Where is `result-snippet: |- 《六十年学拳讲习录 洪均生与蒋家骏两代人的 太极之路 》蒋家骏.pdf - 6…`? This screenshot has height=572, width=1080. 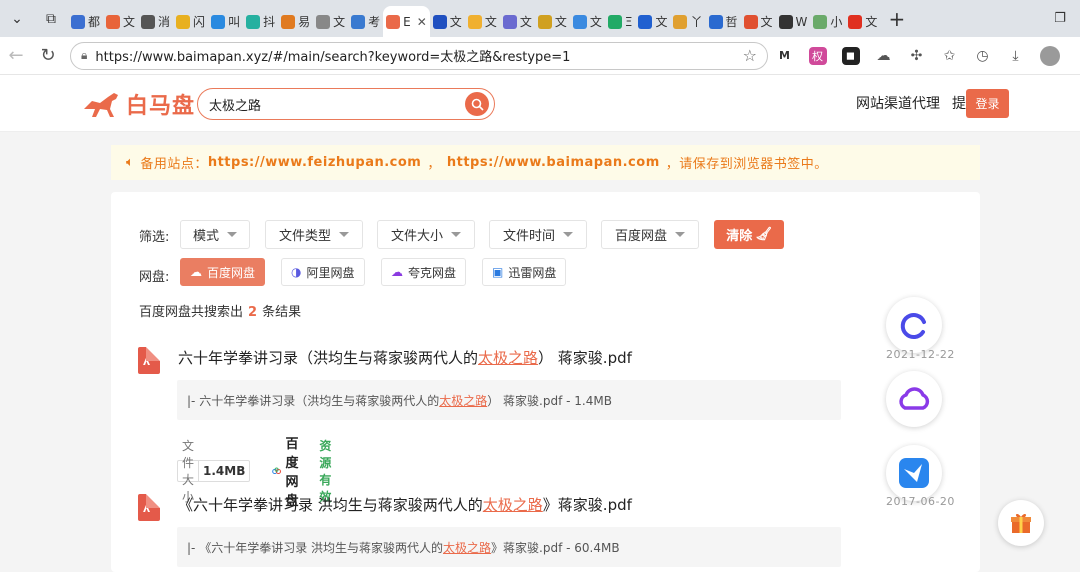
result-snippet: |- 《六十年学拳讲习录 洪均生与蒋家骏两代人的 太极之路 》蒋家骏.pdf - 6… is located at coordinates (509, 547).